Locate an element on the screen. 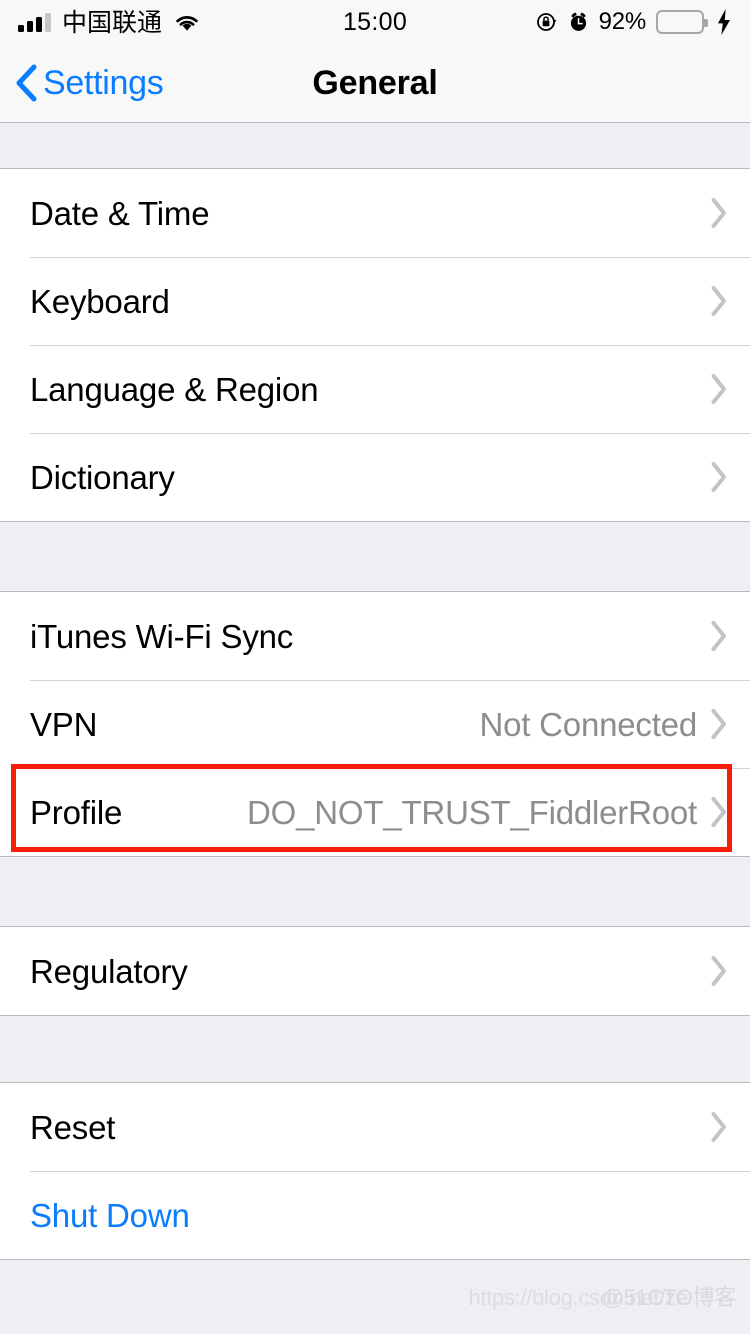  row-value: DO_NOT_TRUST_FiddlerRoot is located at coordinates (472, 812).